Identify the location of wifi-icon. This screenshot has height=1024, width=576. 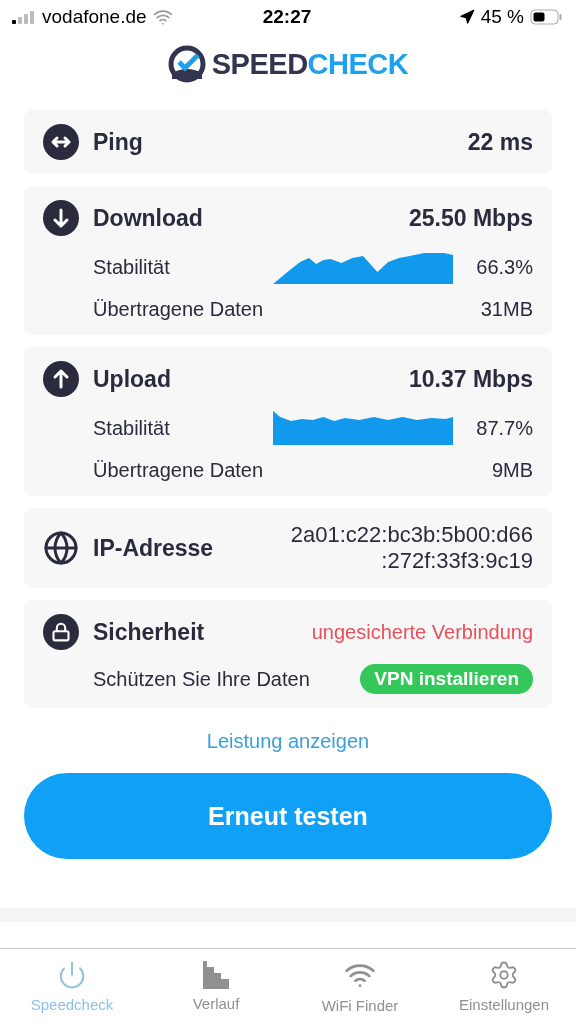
(162, 17).